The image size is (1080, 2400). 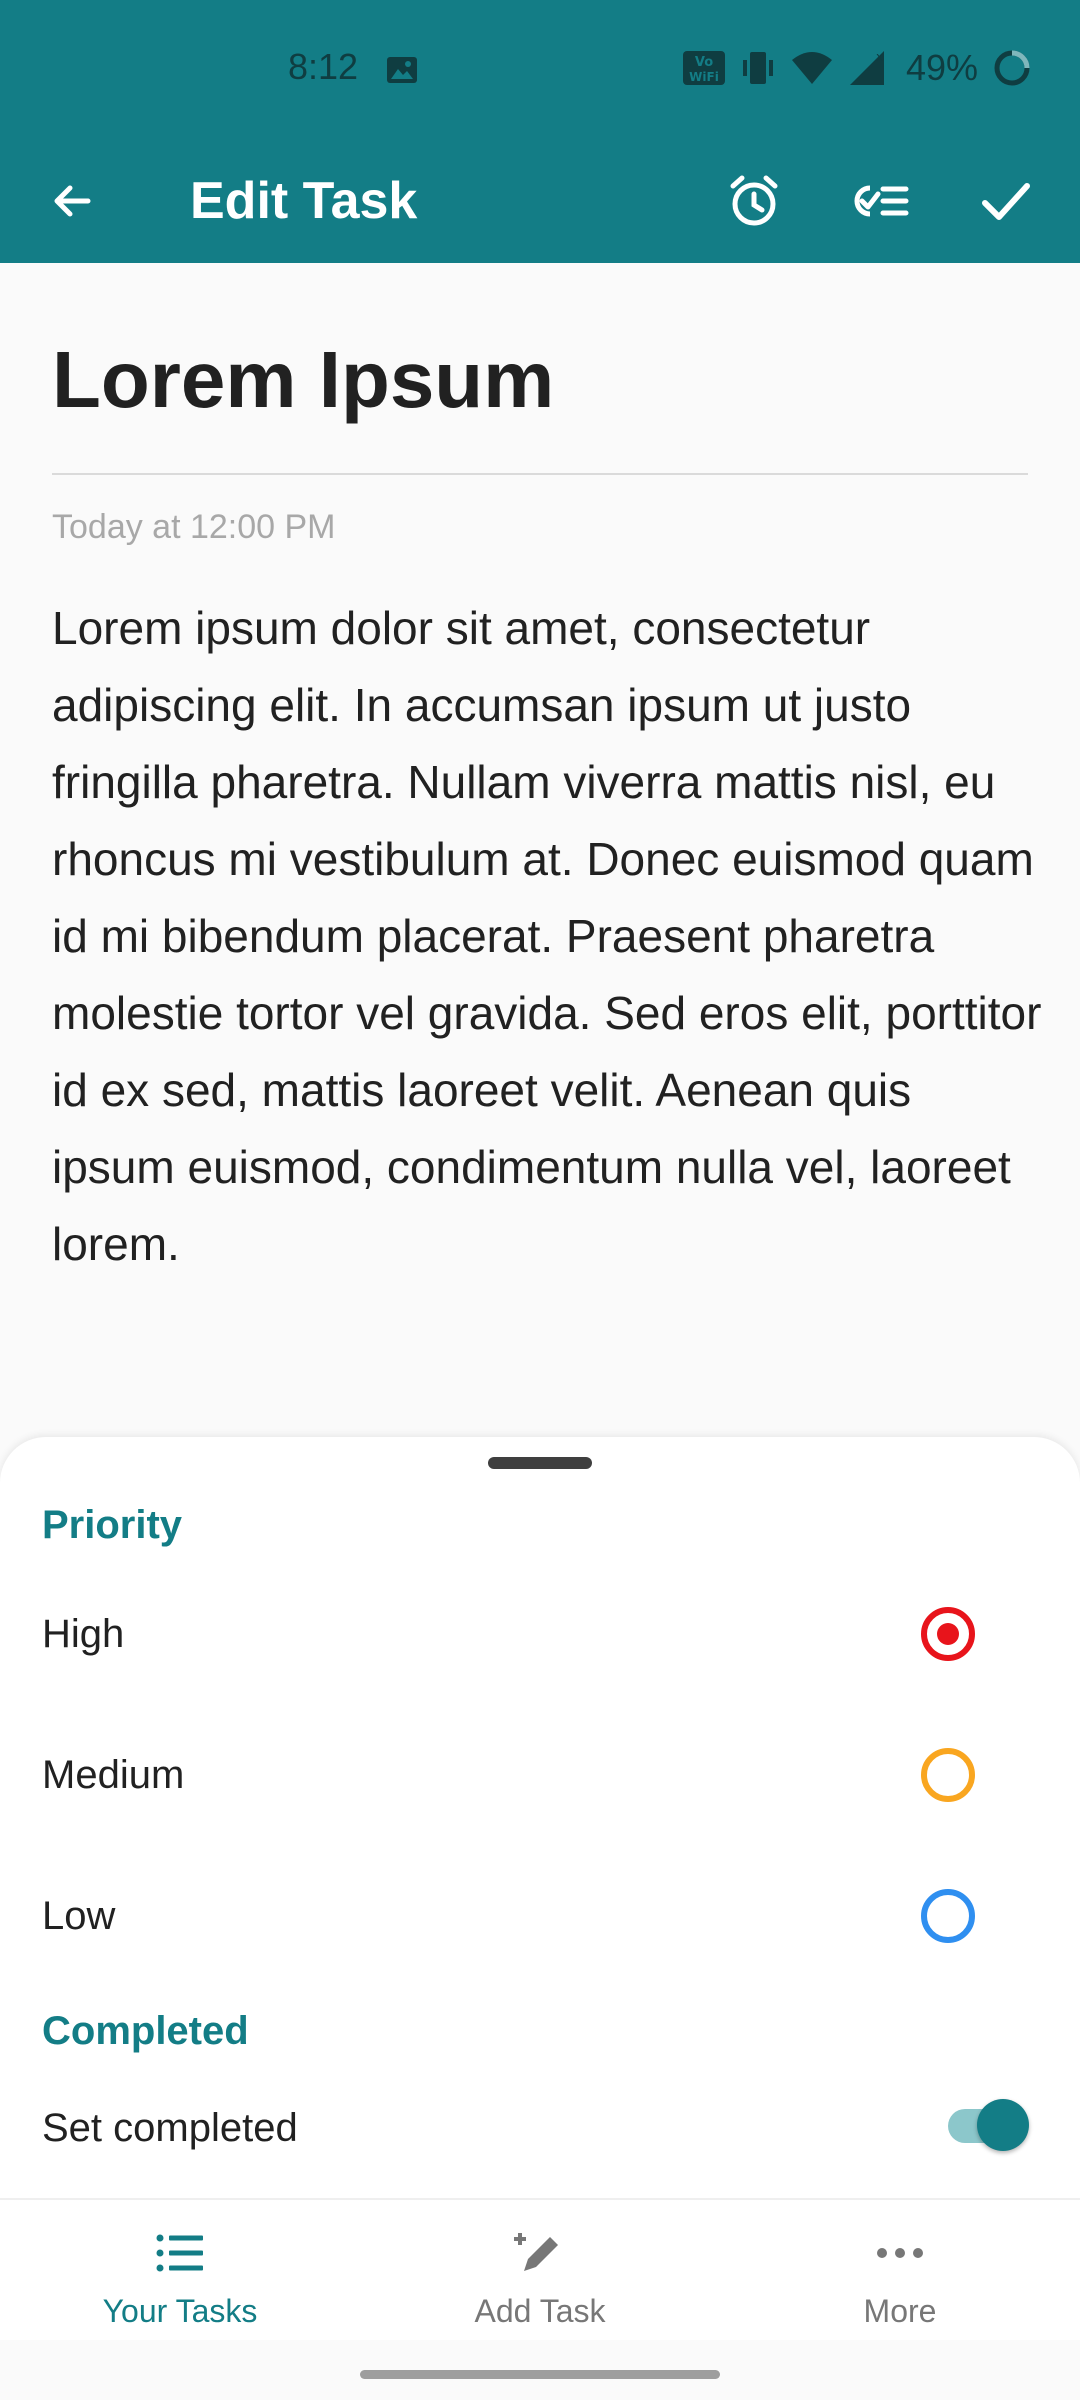 What do you see at coordinates (540, 2374) in the screenshot?
I see `gesture-handle` at bounding box center [540, 2374].